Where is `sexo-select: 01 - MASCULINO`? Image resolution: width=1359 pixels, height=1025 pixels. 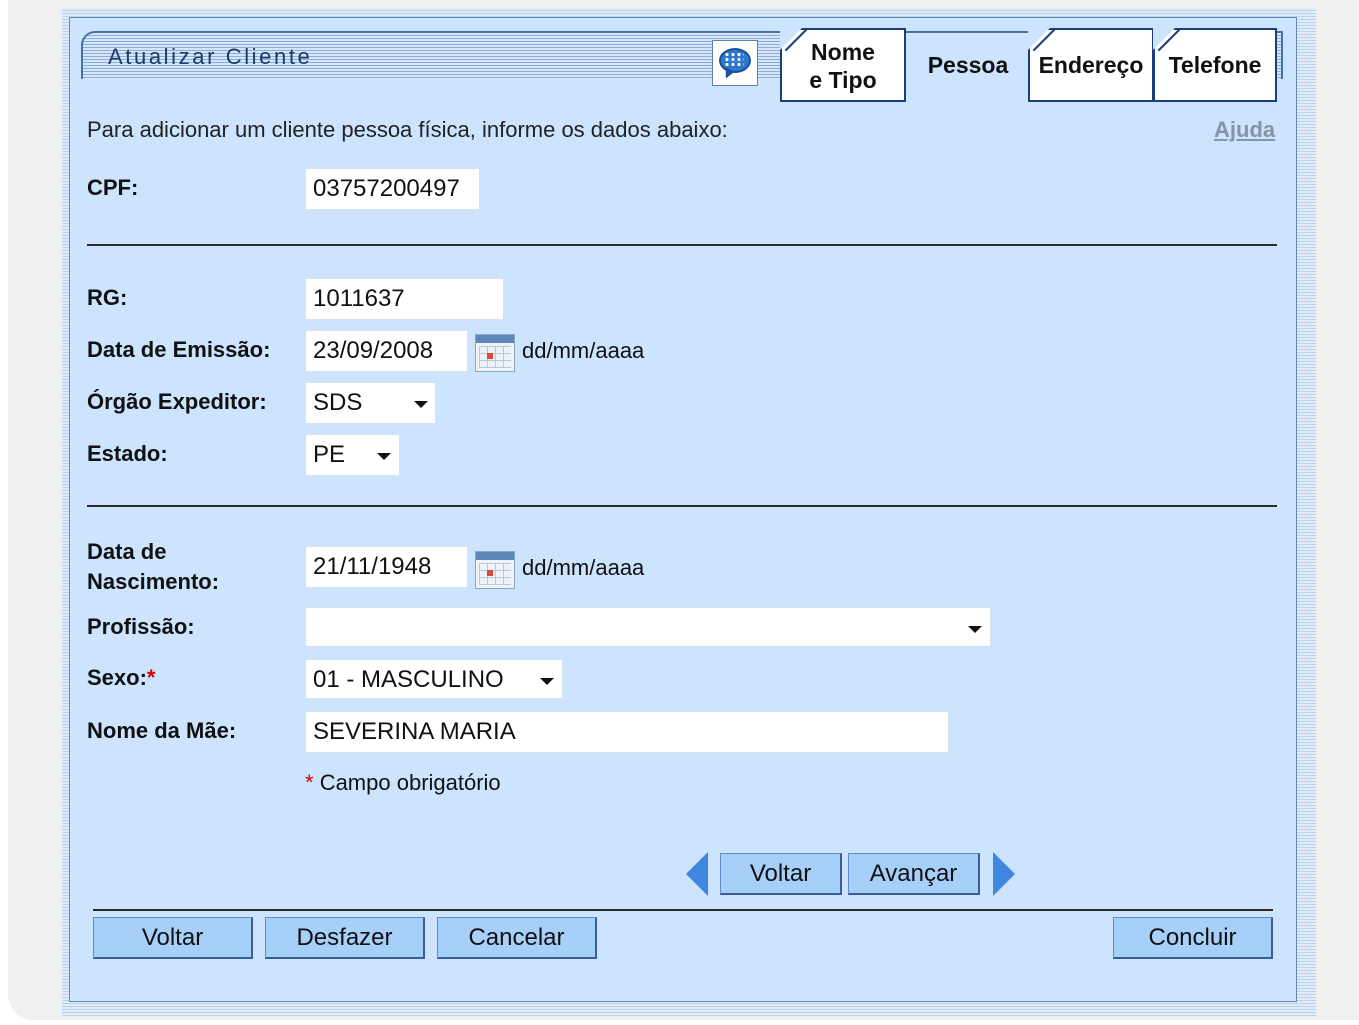
sexo-select: 01 - MASCULINO is located at coordinates (434, 679).